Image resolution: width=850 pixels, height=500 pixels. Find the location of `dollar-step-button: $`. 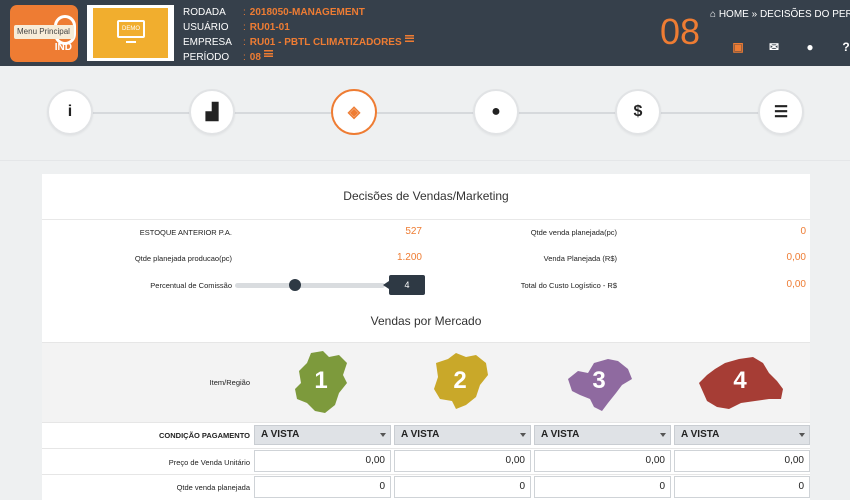

dollar-step-button: $ is located at coordinates (638, 112).